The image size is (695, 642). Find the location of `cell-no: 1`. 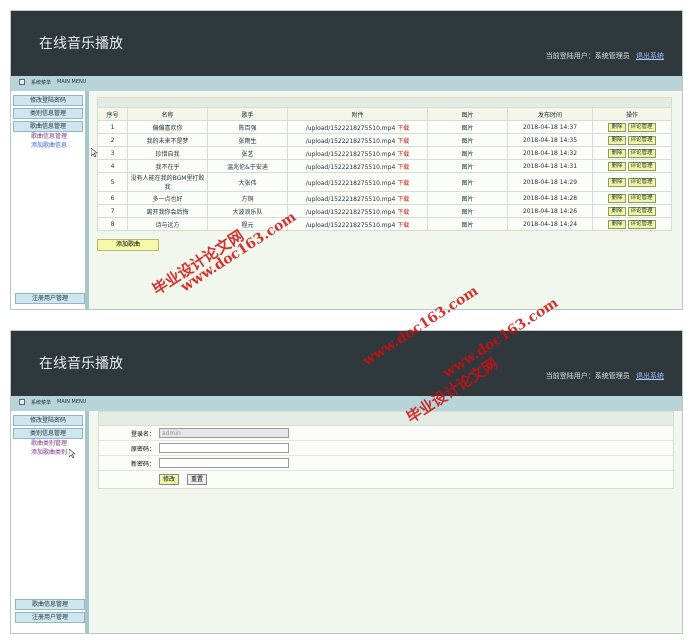

cell-no: 1 is located at coordinates (112, 127).